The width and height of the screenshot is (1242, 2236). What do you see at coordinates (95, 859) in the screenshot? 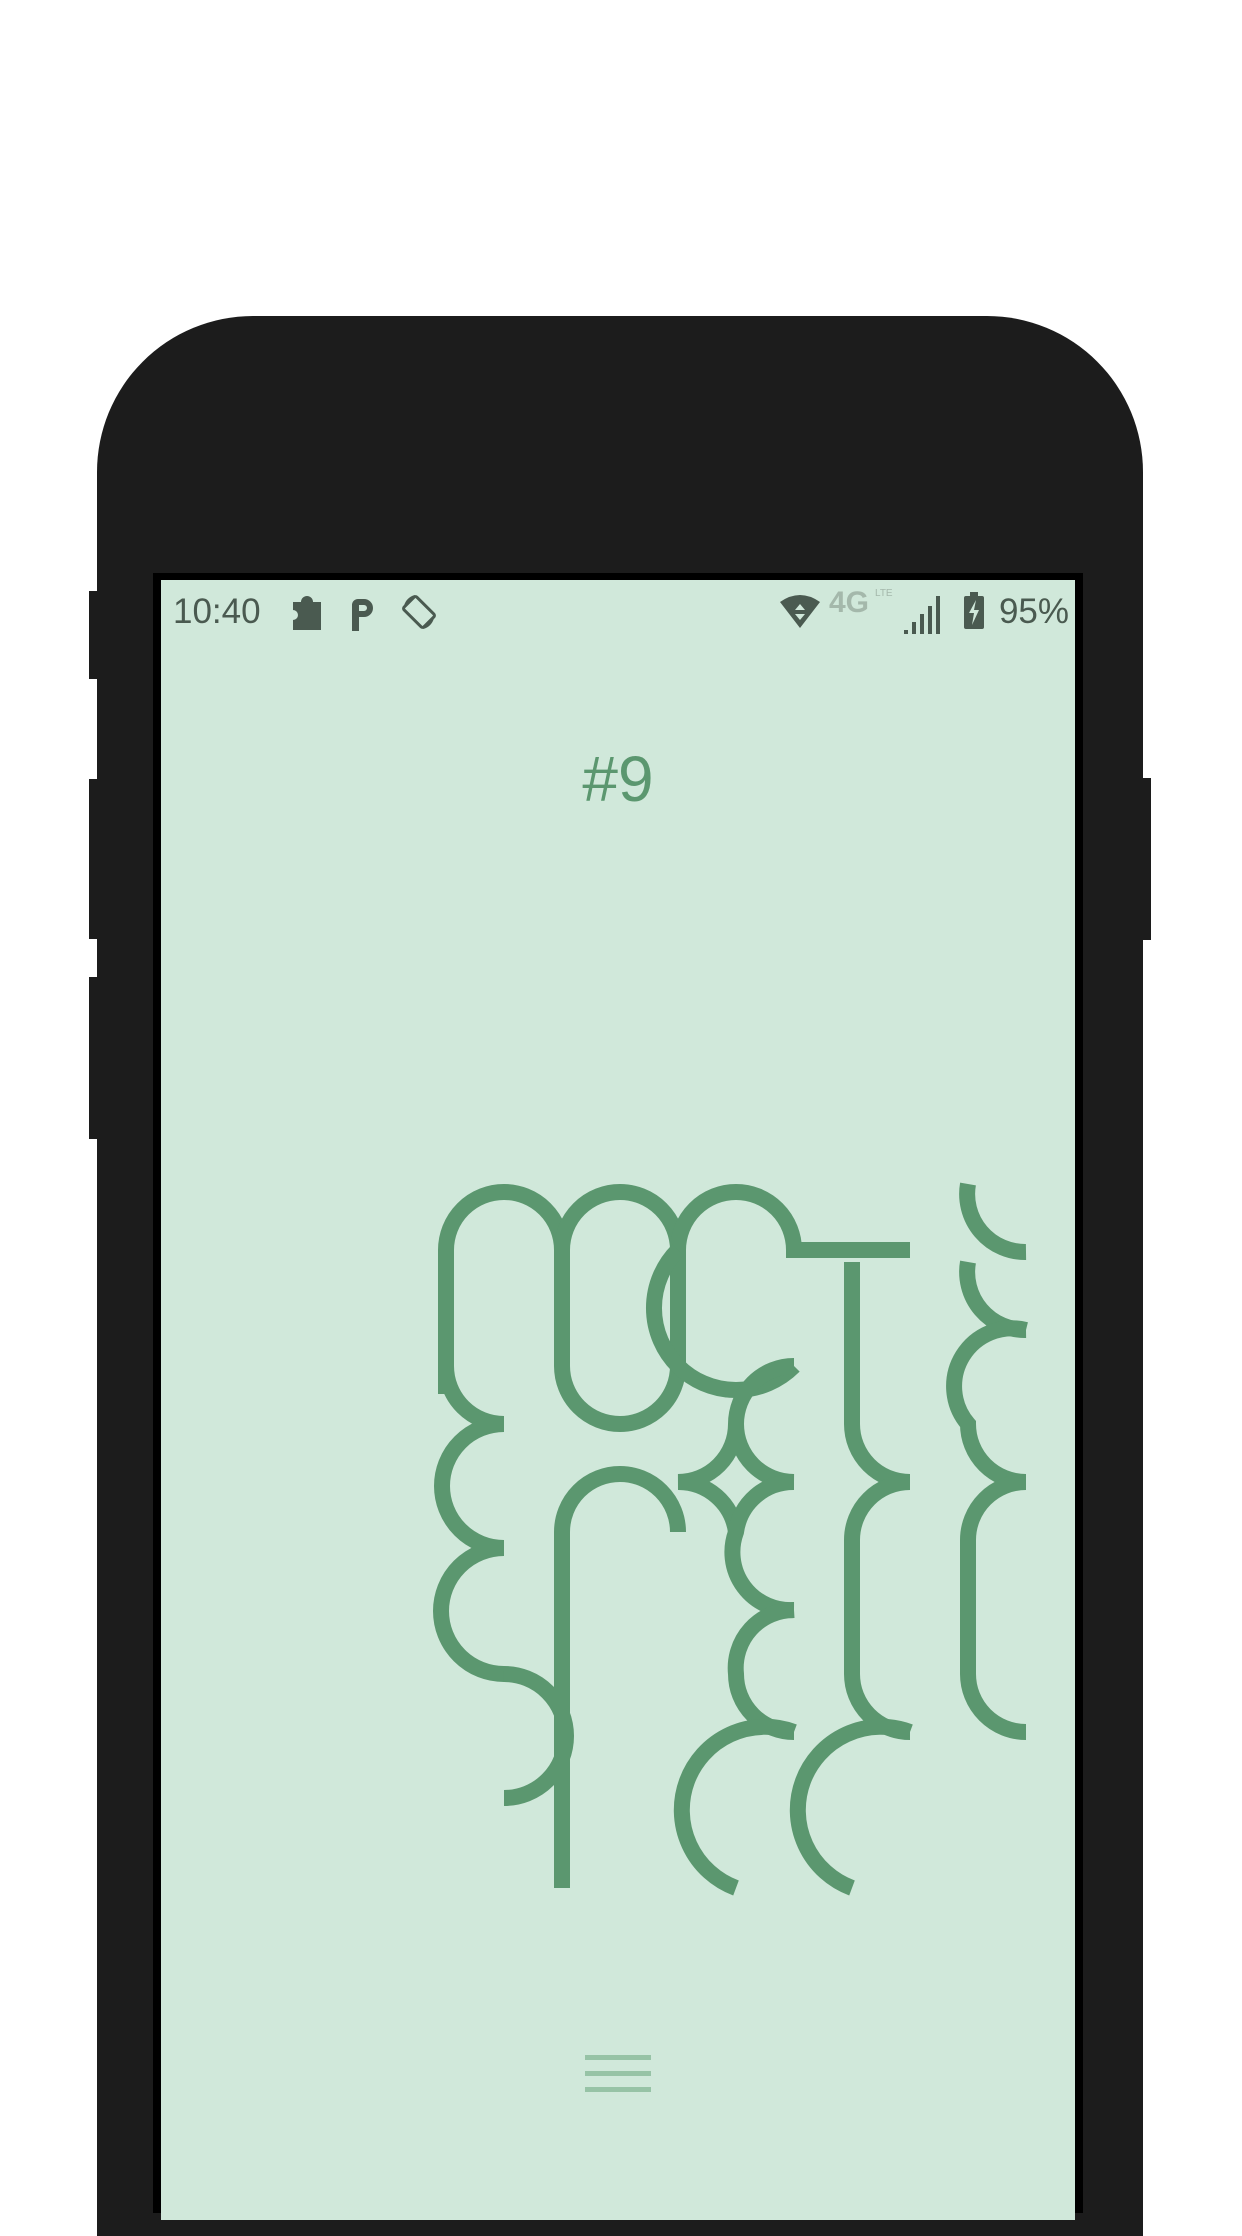
I see `phone-volume-up-button` at bounding box center [95, 859].